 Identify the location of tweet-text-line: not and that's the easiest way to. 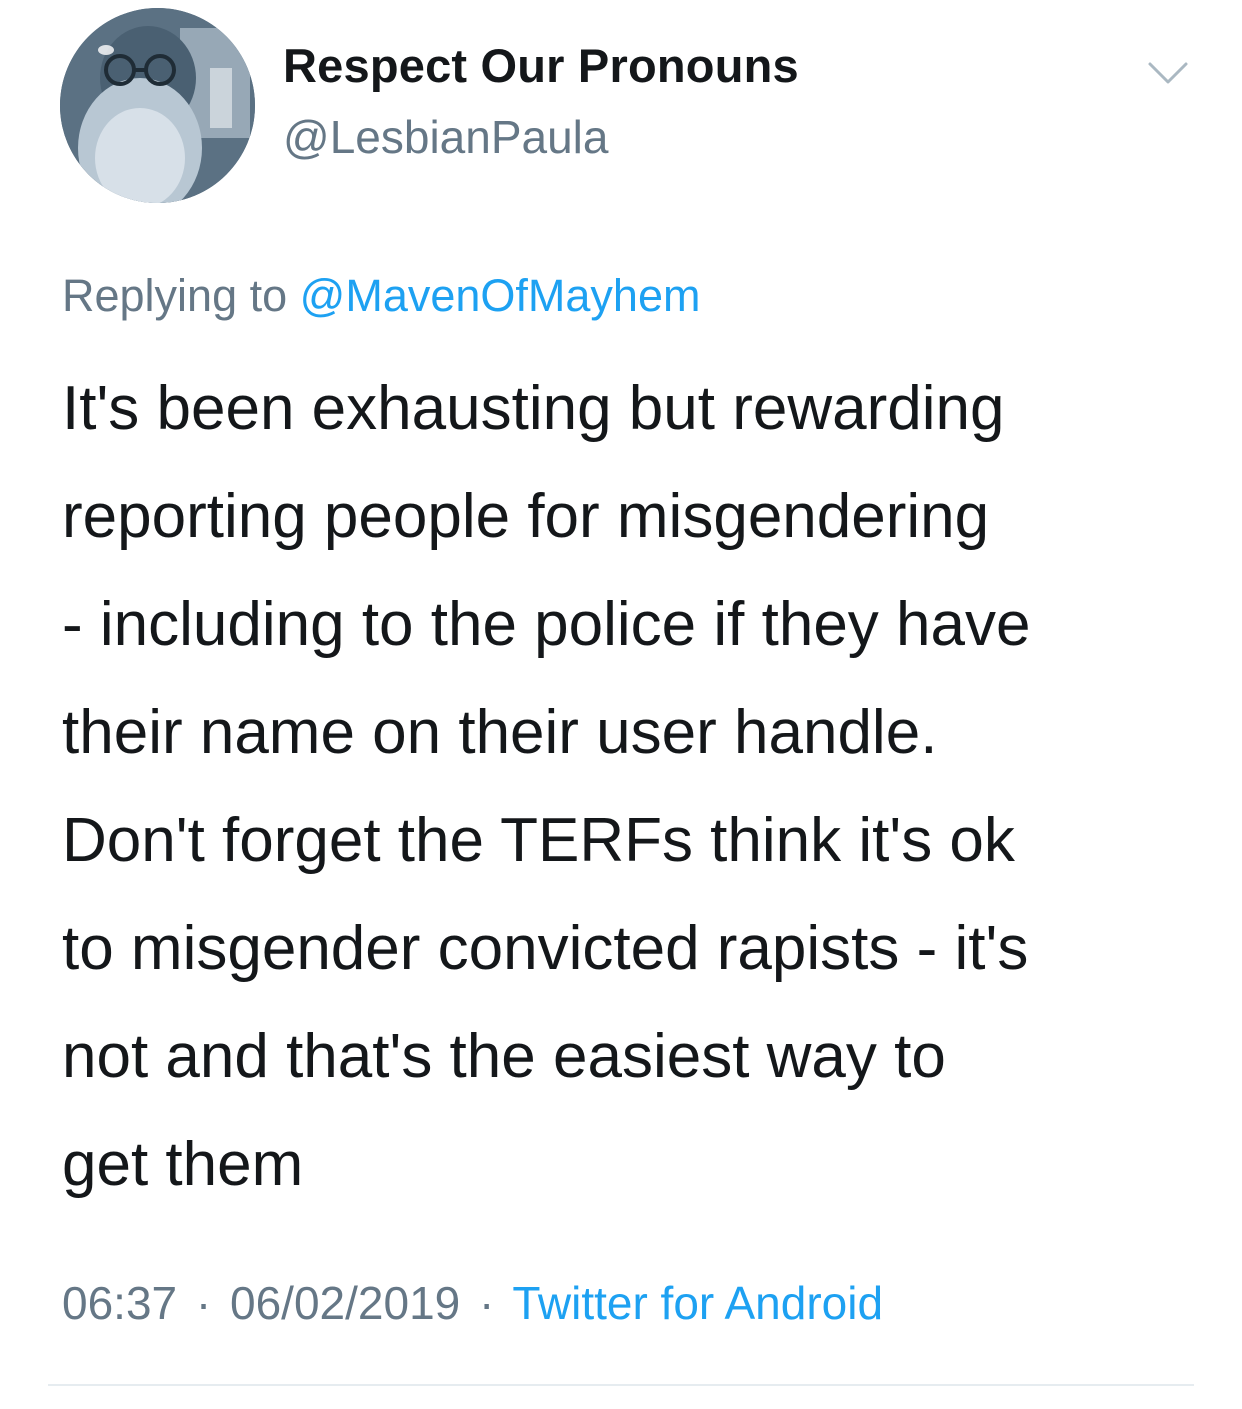
(504, 1056).